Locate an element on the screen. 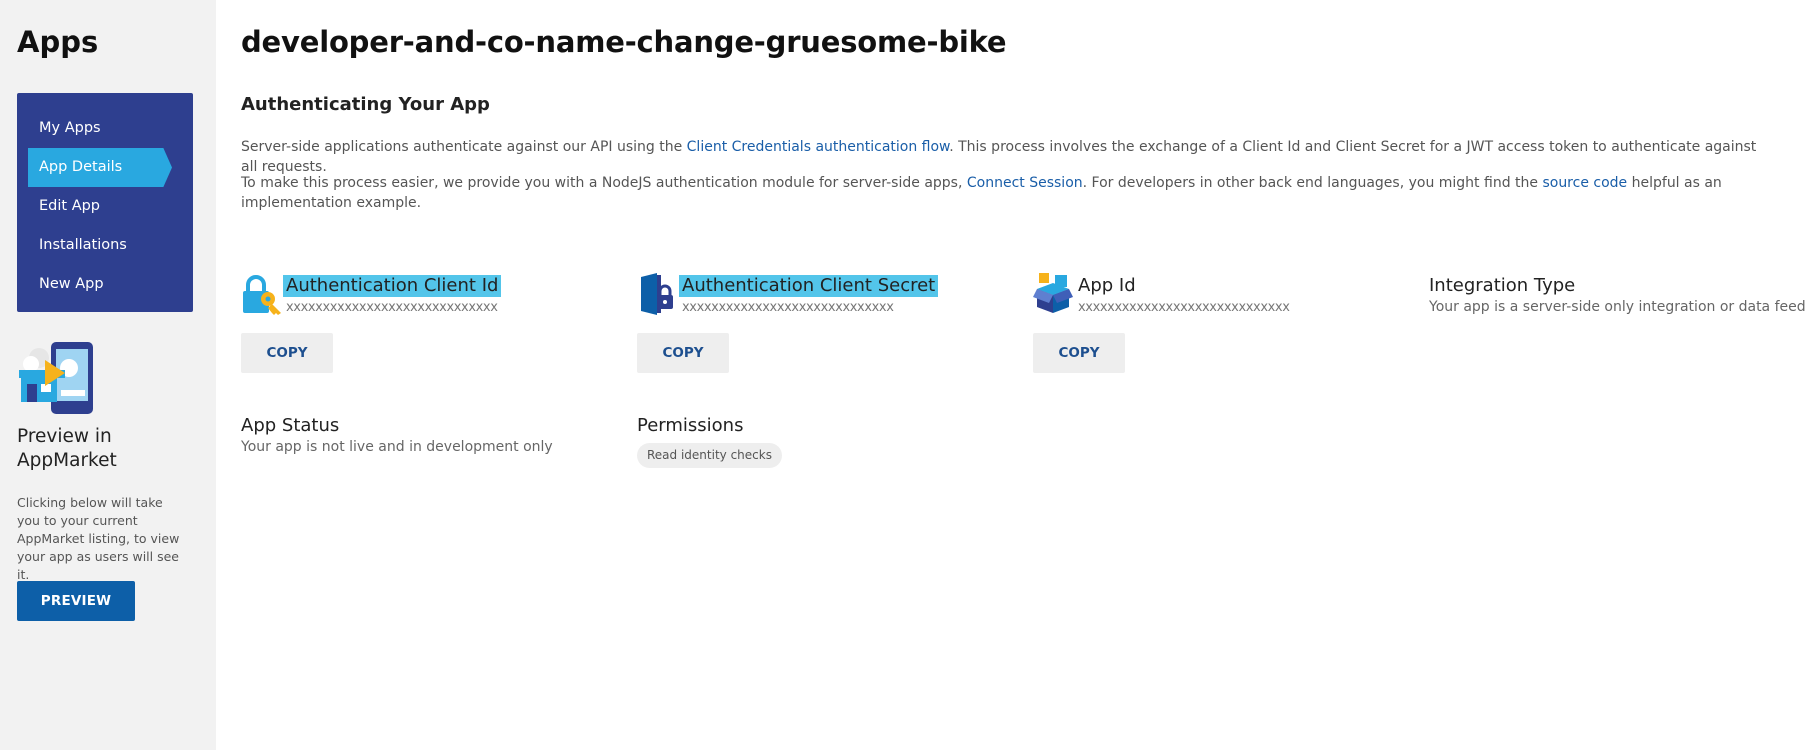 The image size is (1816, 750). appmarket-preview-icon is located at coordinates (56, 378).